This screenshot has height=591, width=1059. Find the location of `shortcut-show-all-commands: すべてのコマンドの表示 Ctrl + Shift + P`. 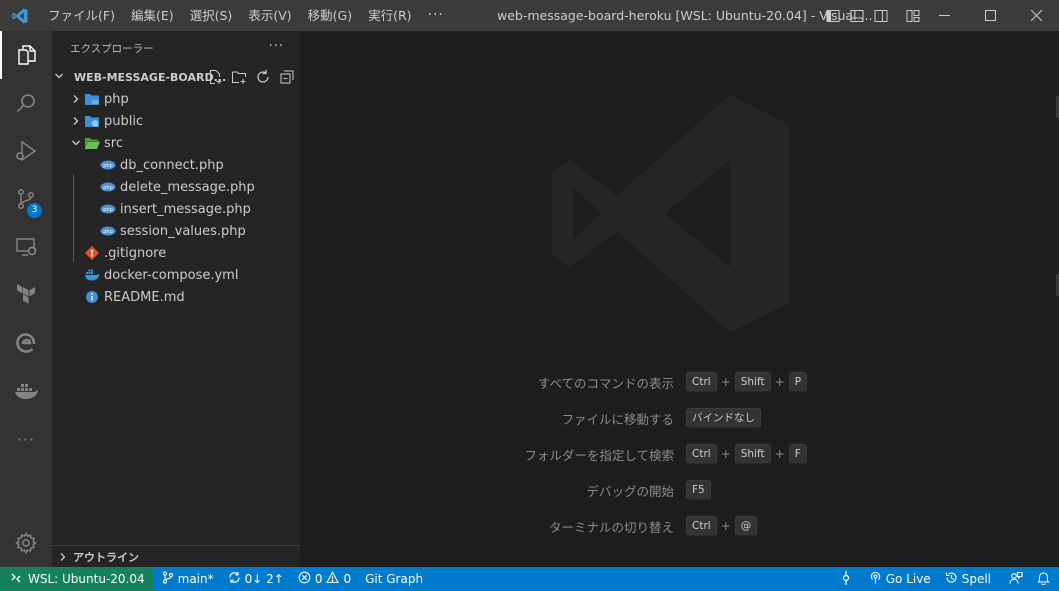

shortcut-show-all-commands: すべてのコマンドの表示 Ctrl + Shift + P is located at coordinates (679, 382).